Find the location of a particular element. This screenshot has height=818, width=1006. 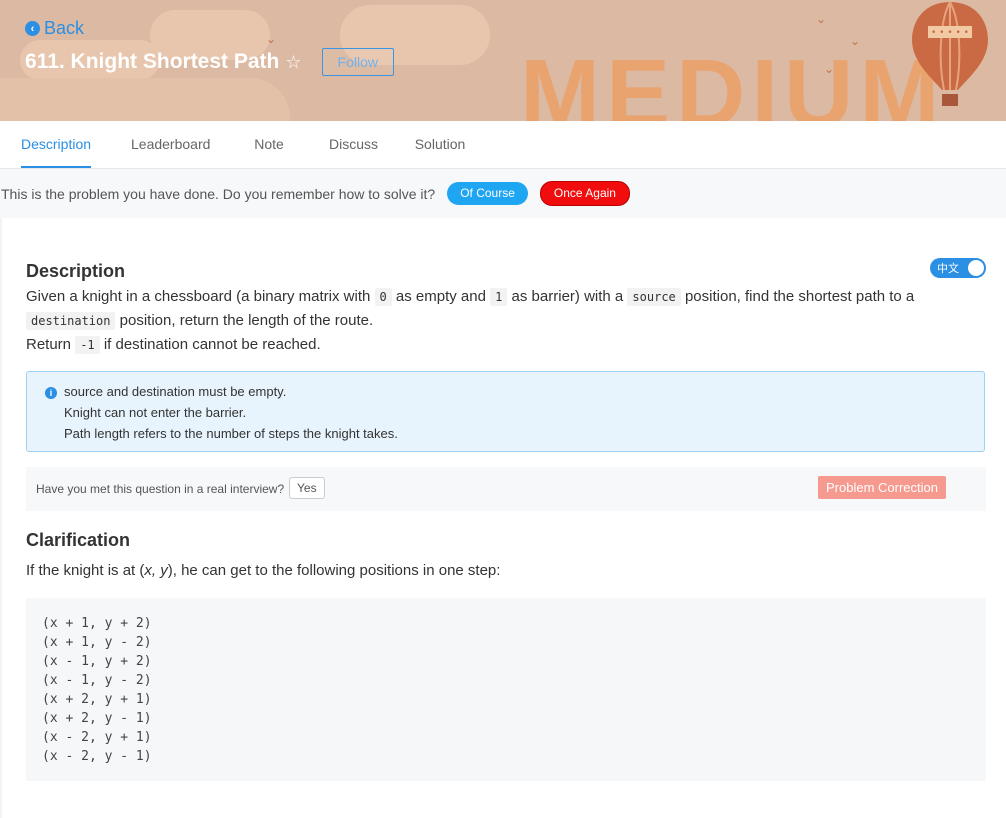

toggle-knob is located at coordinates (976, 268).